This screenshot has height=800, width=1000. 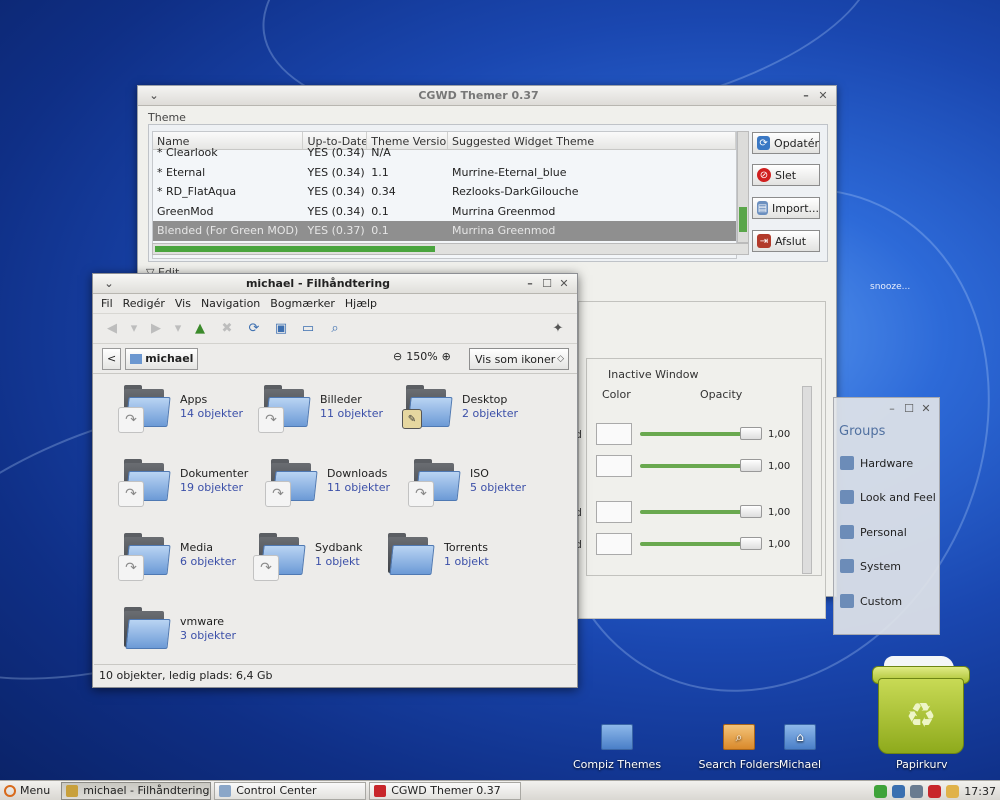 What do you see at coordinates (592, 140) in the screenshot?
I see `column-header-widget-theme: Suggested Widget Theme` at bounding box center [592, 140].